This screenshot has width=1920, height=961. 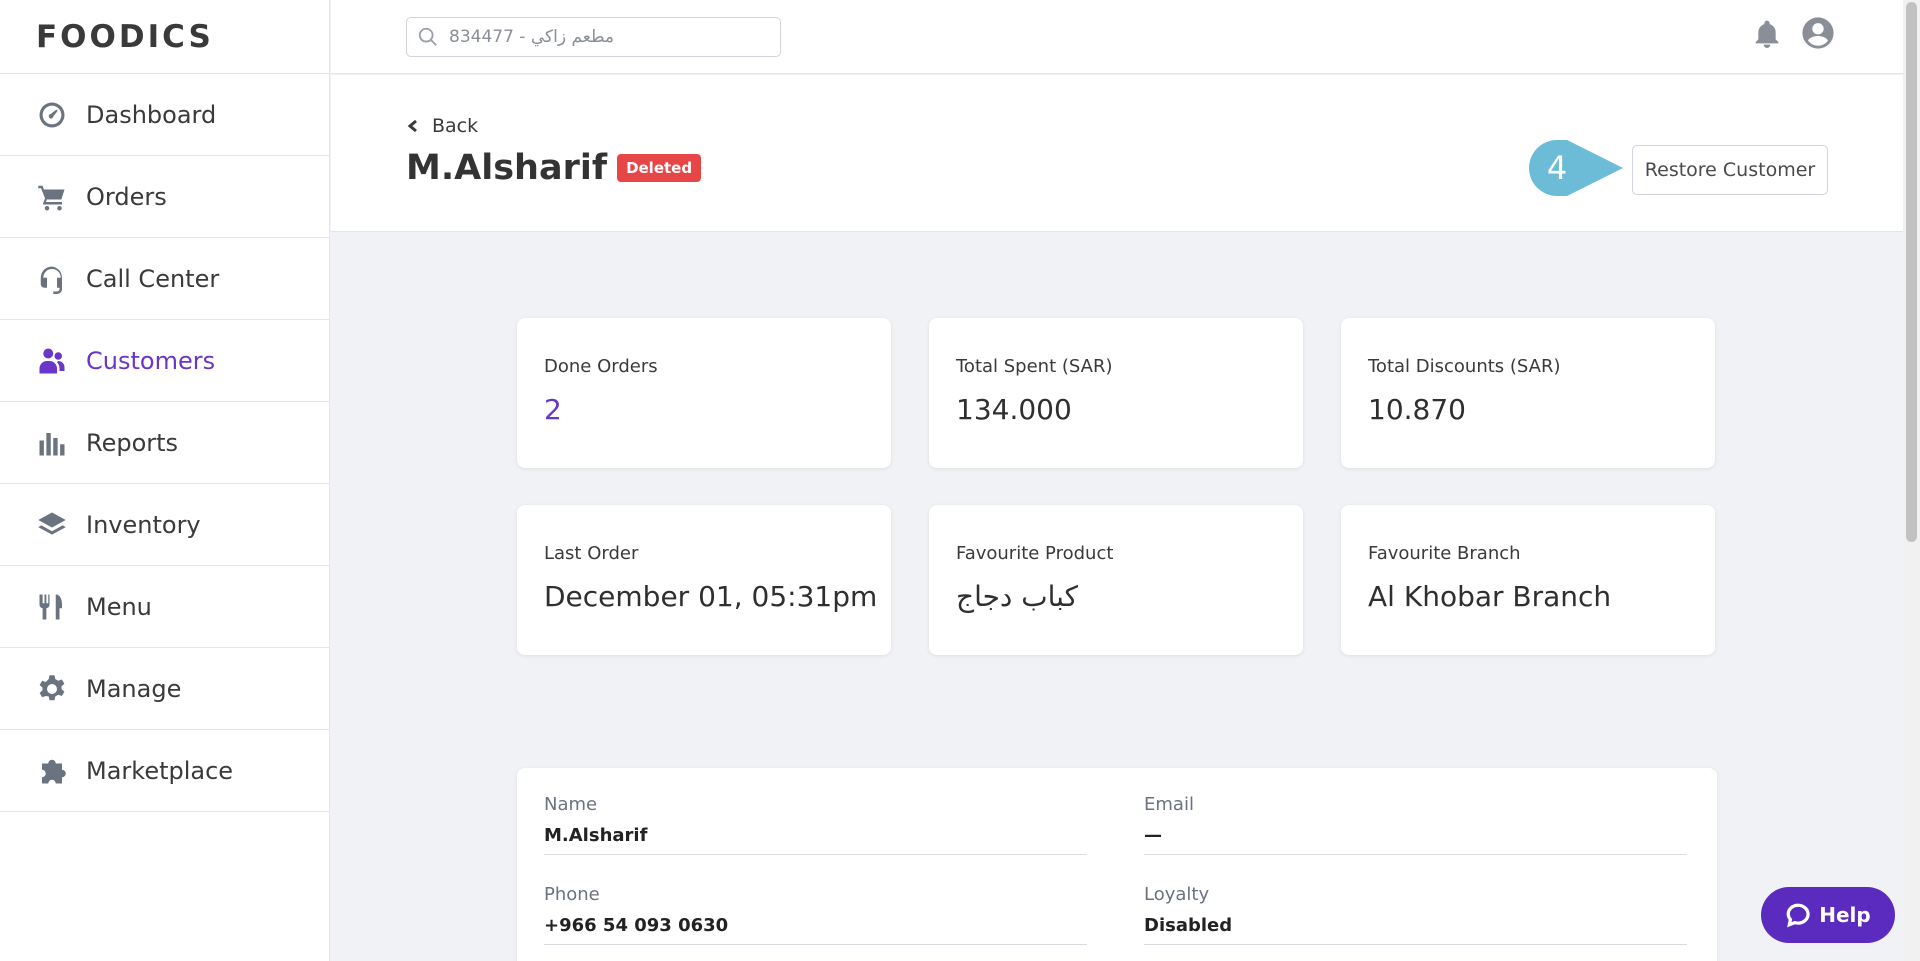 I want to click on stat-card-favourite-branch: Favourite Branch Al Khobar Branch, so click(x=1528, y=580).